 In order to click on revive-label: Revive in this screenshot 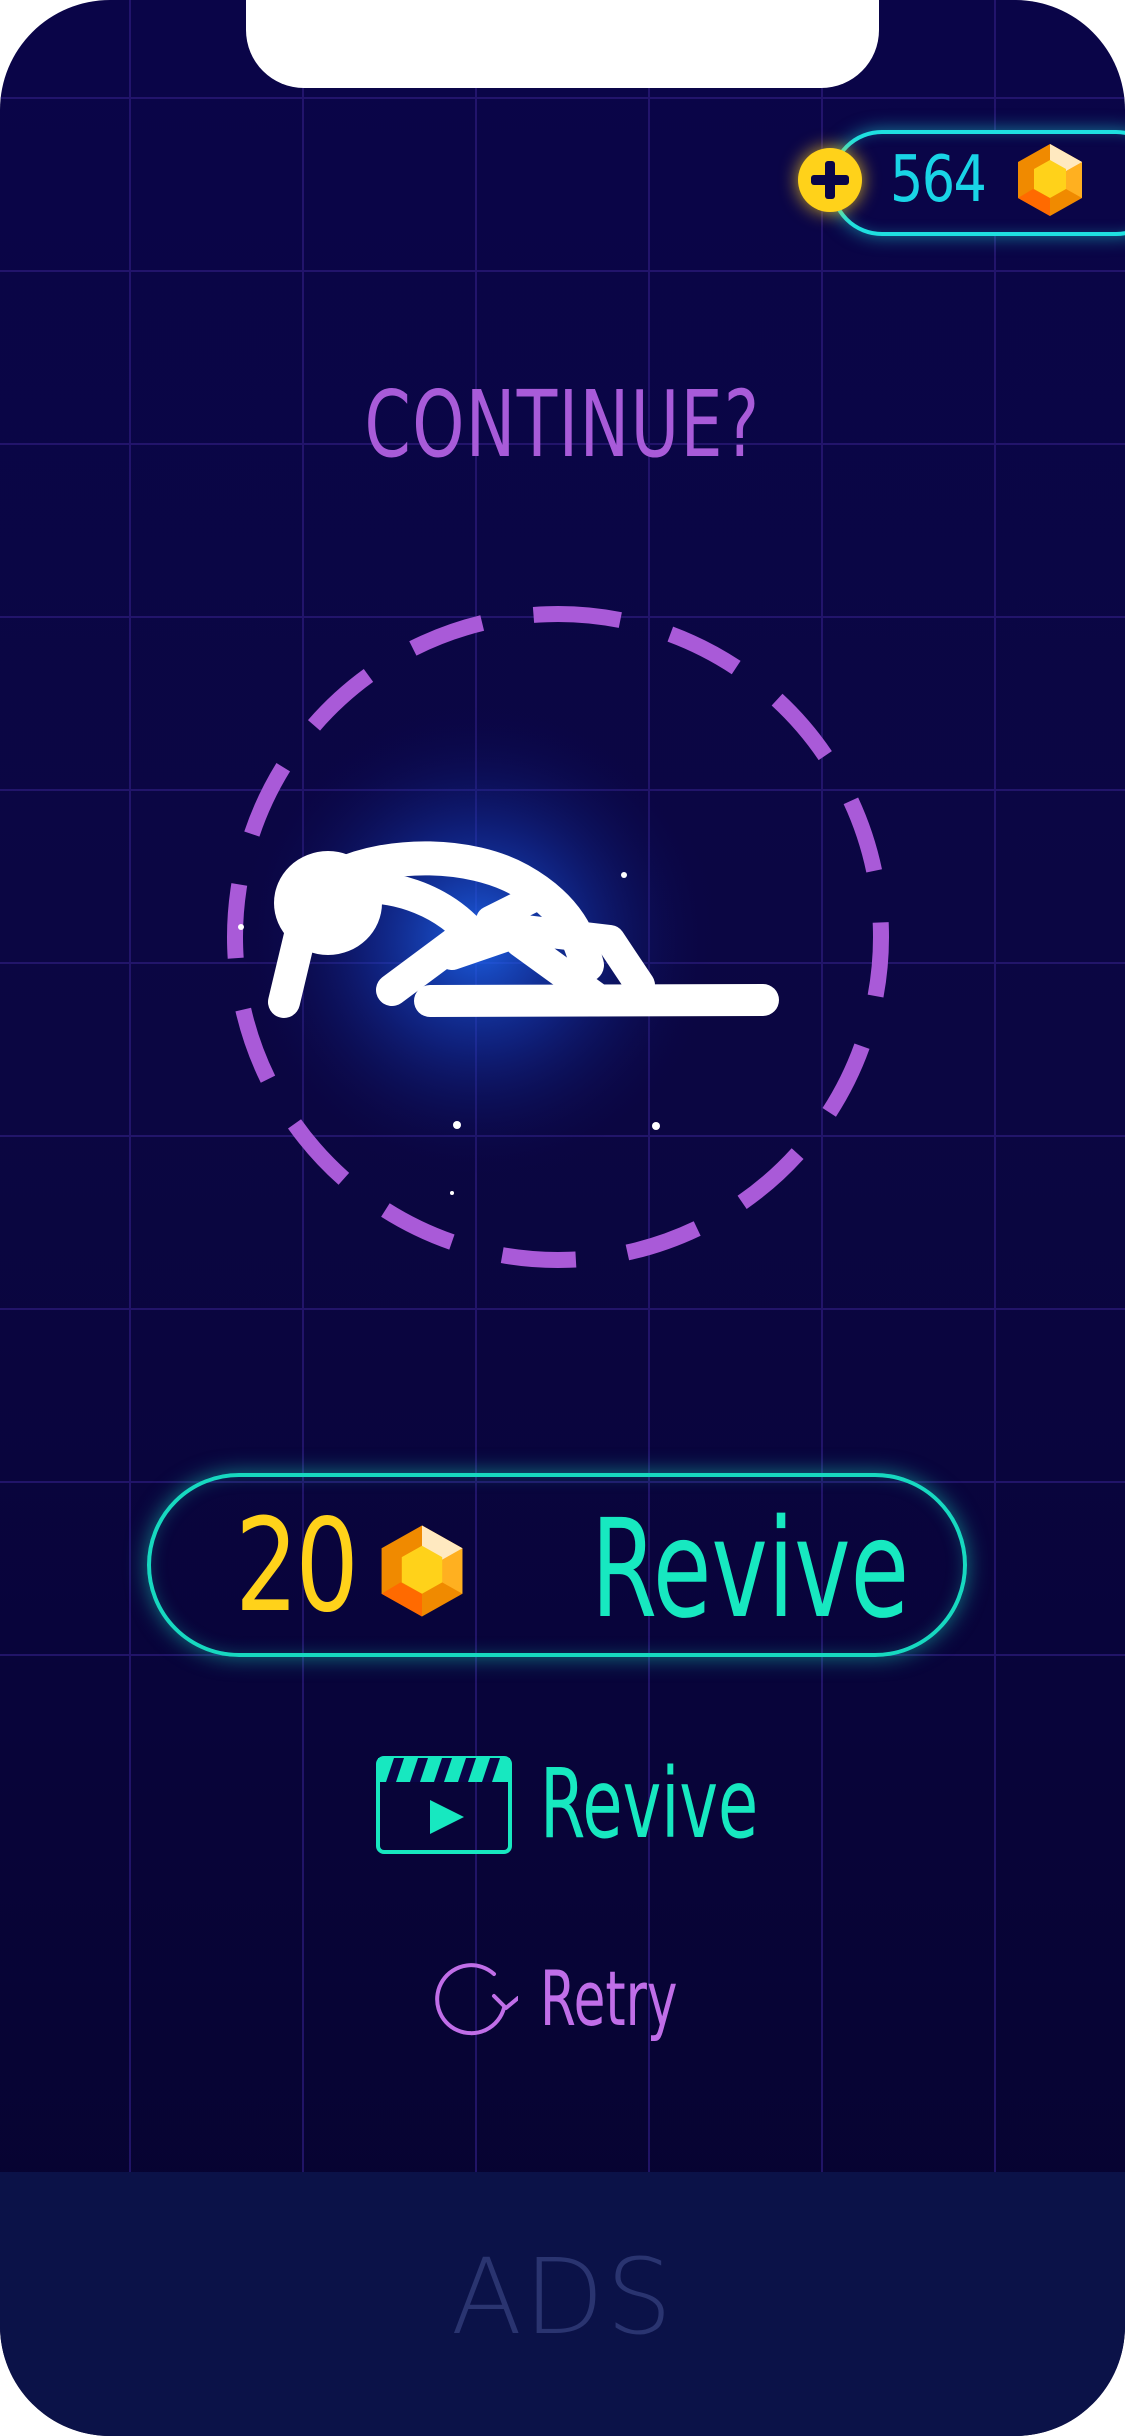, I will do `click(750, 1570)`.